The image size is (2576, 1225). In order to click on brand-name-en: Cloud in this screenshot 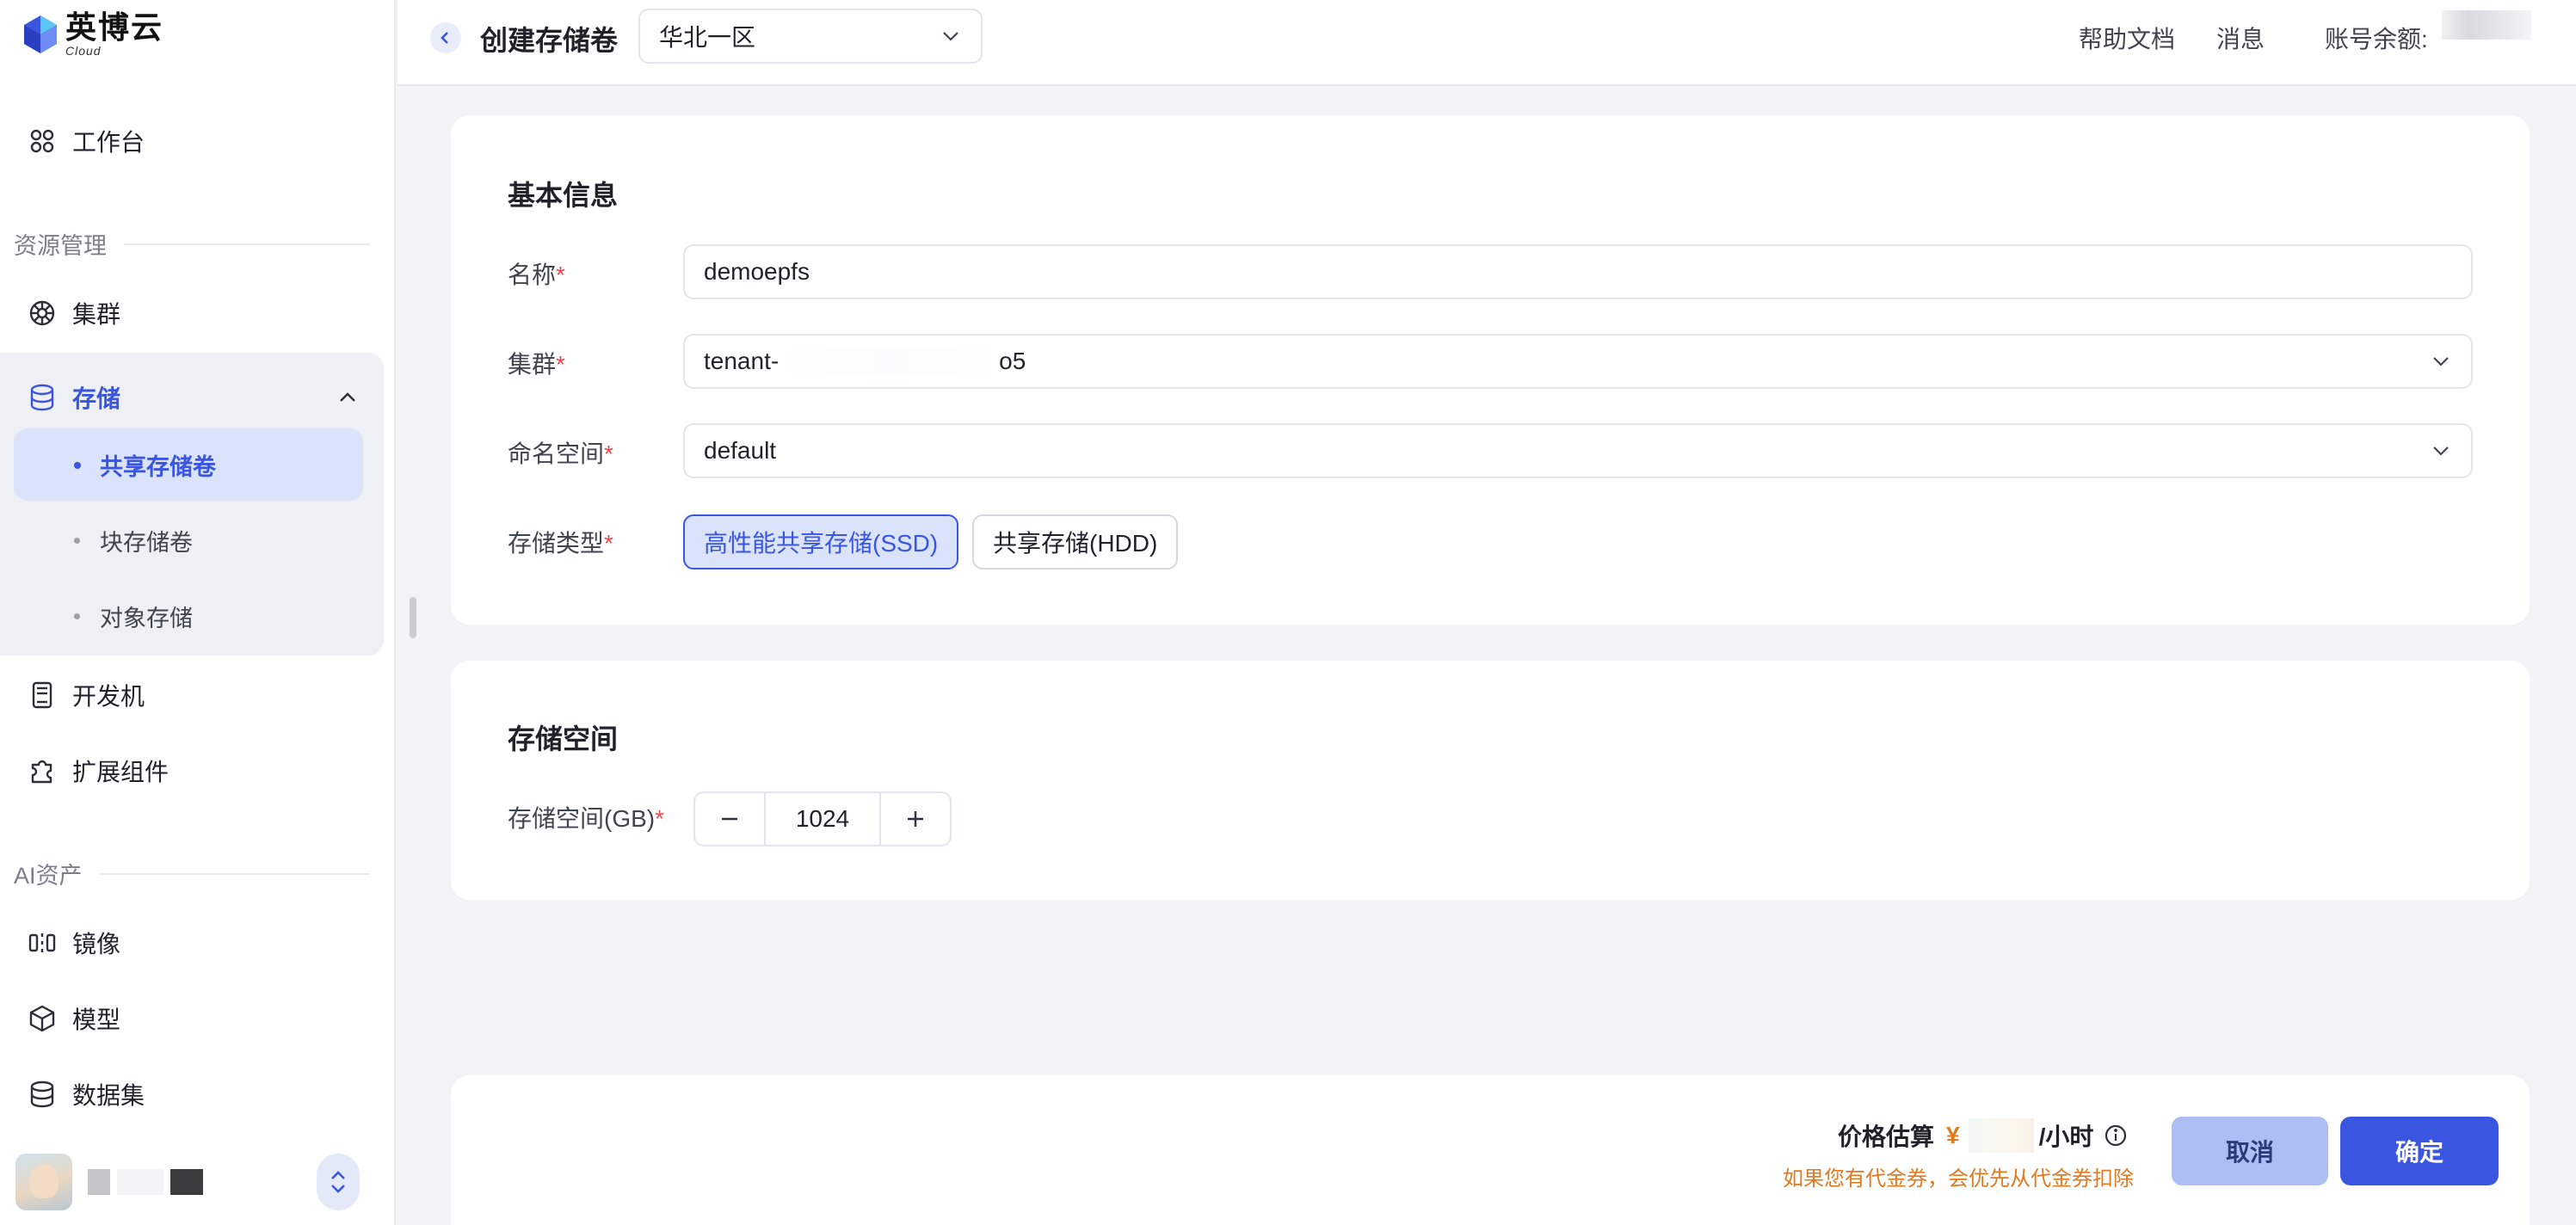, I will do `click(83, 51)`.